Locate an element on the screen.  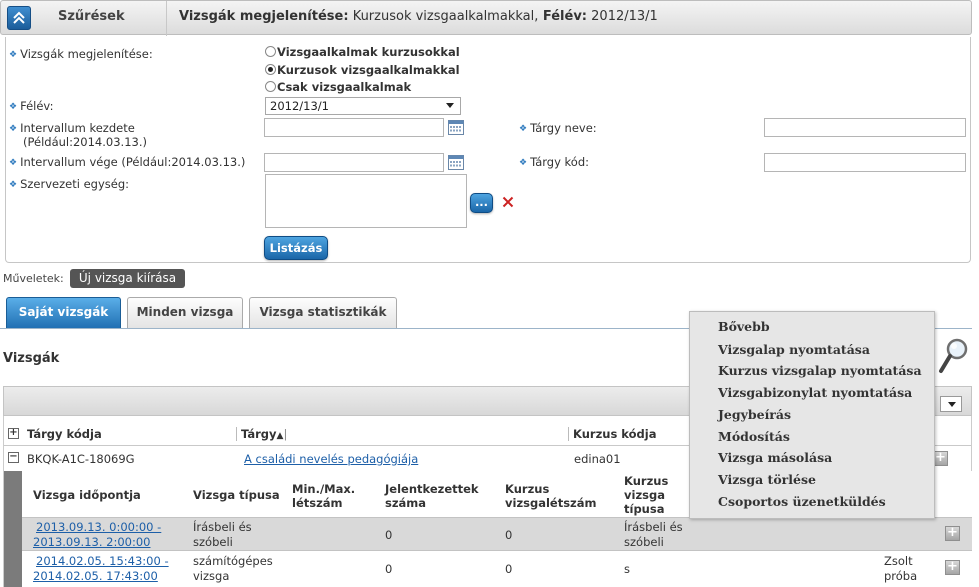
menu-item-enter-grades: Jegybeírás is located at coordinates (754, 414).